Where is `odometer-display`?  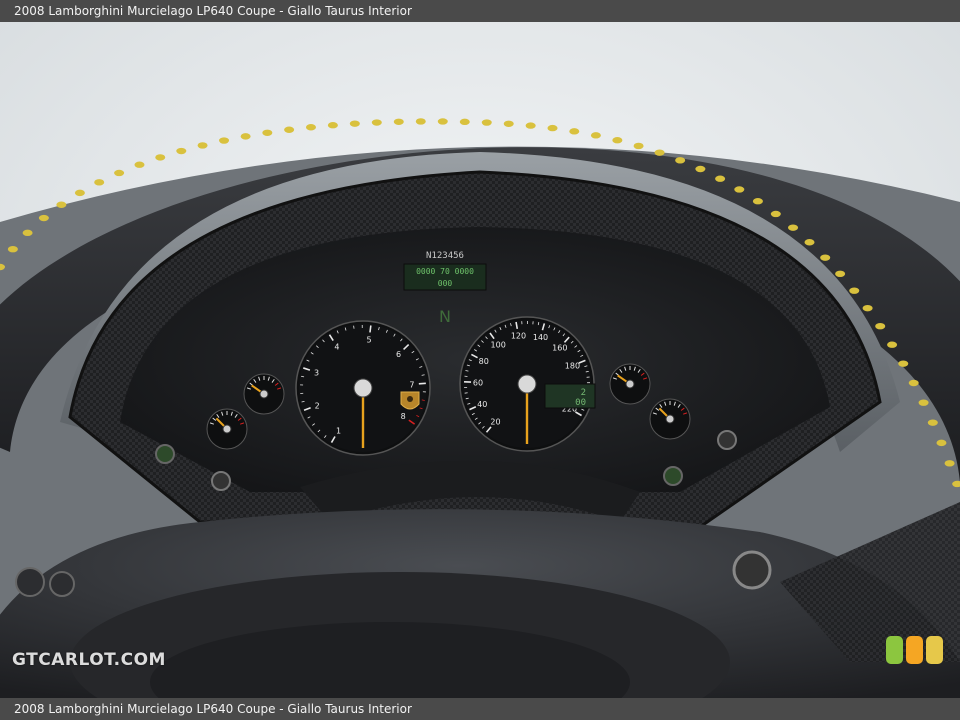
odometer-display is located at coordinates (570, 396).